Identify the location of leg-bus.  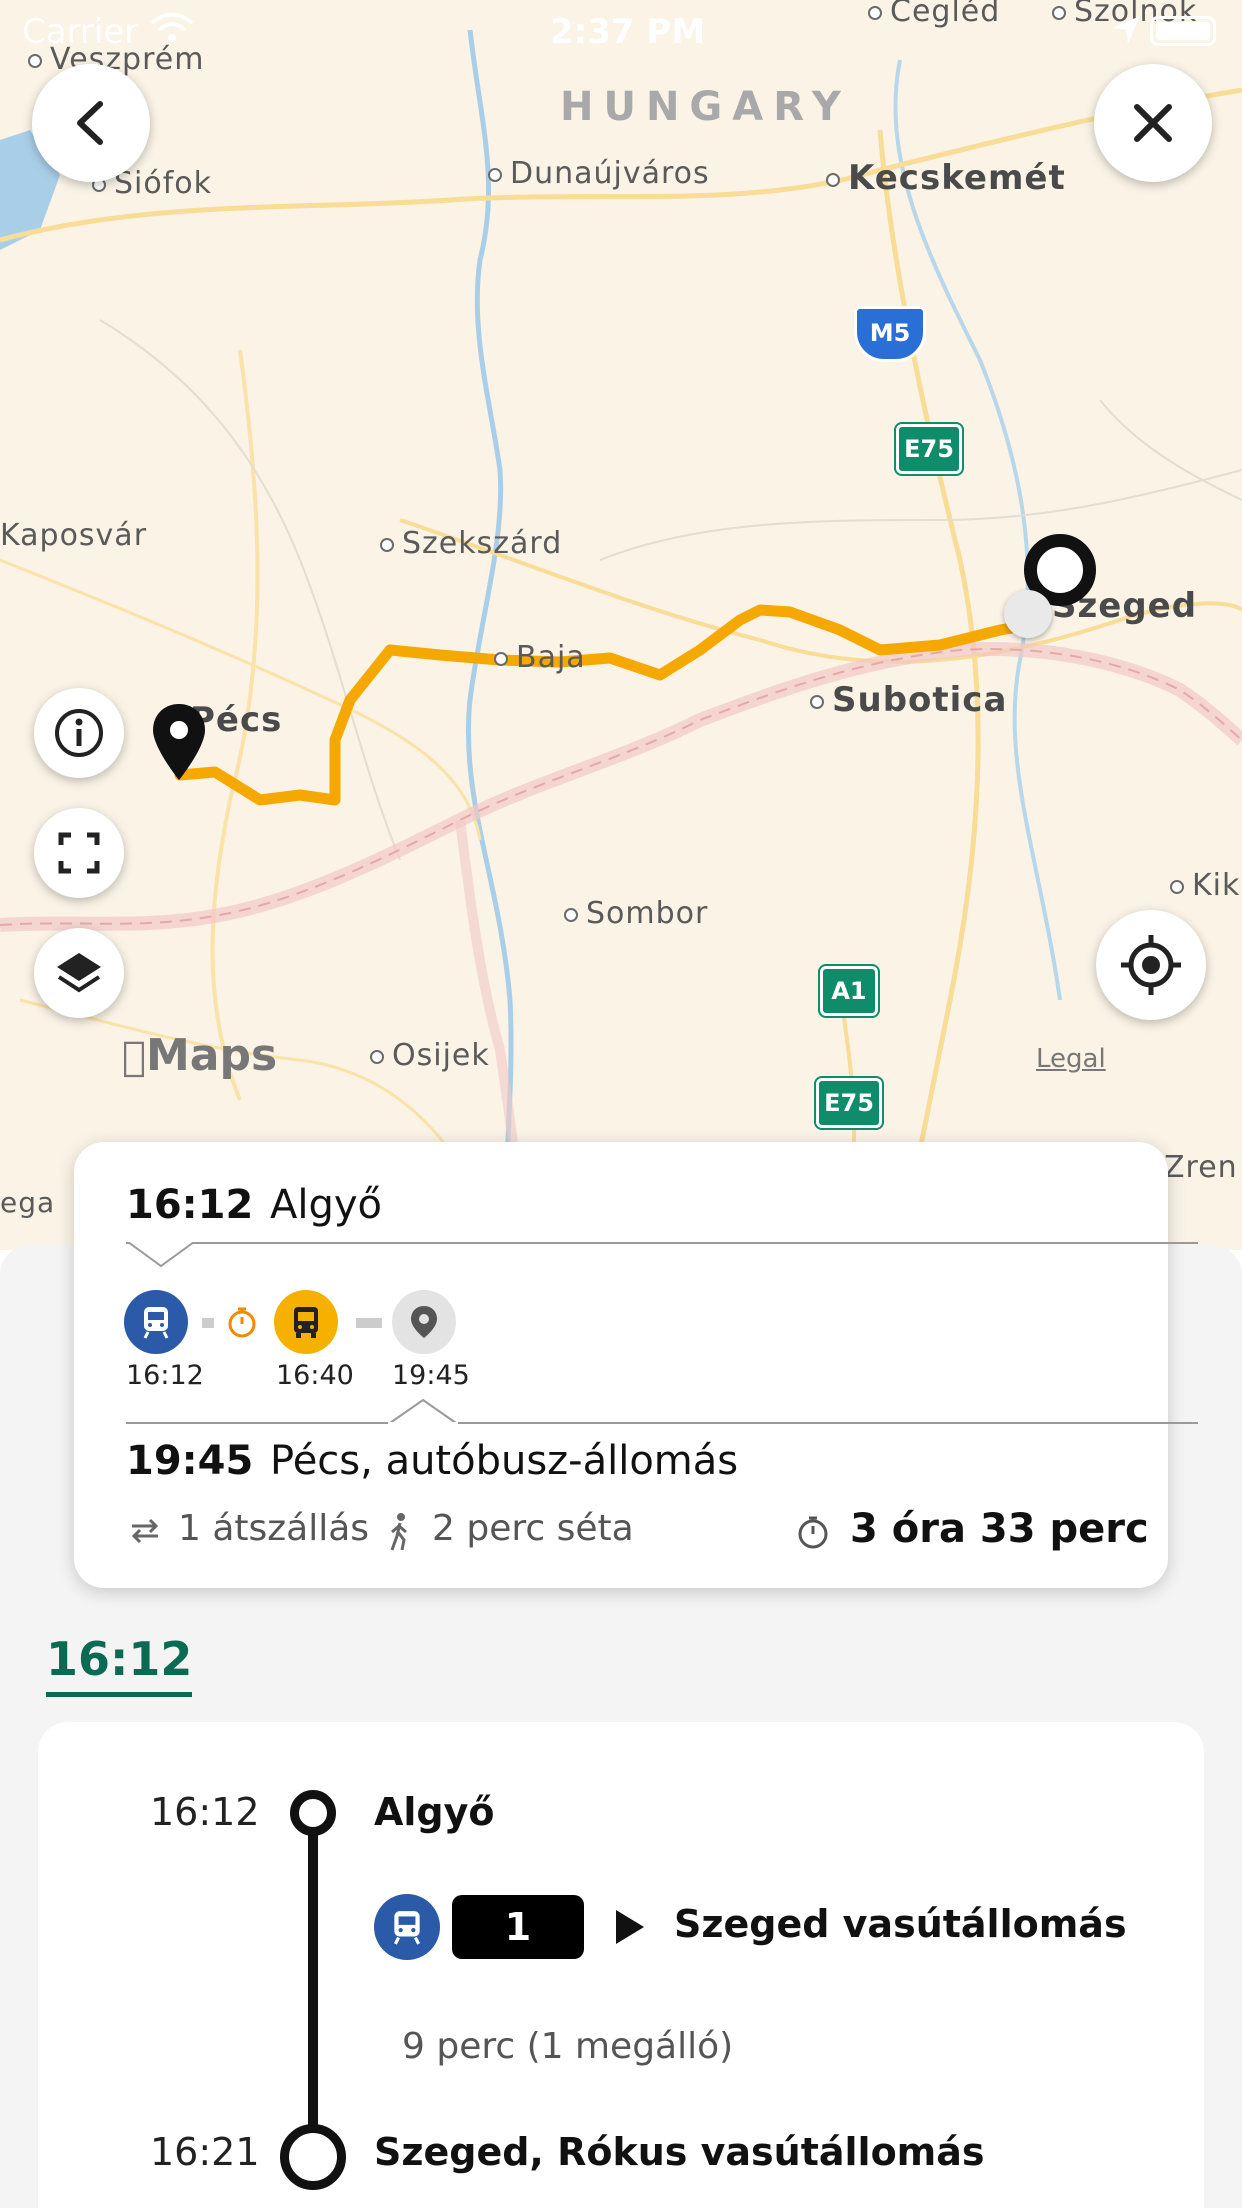
(306, 1322).